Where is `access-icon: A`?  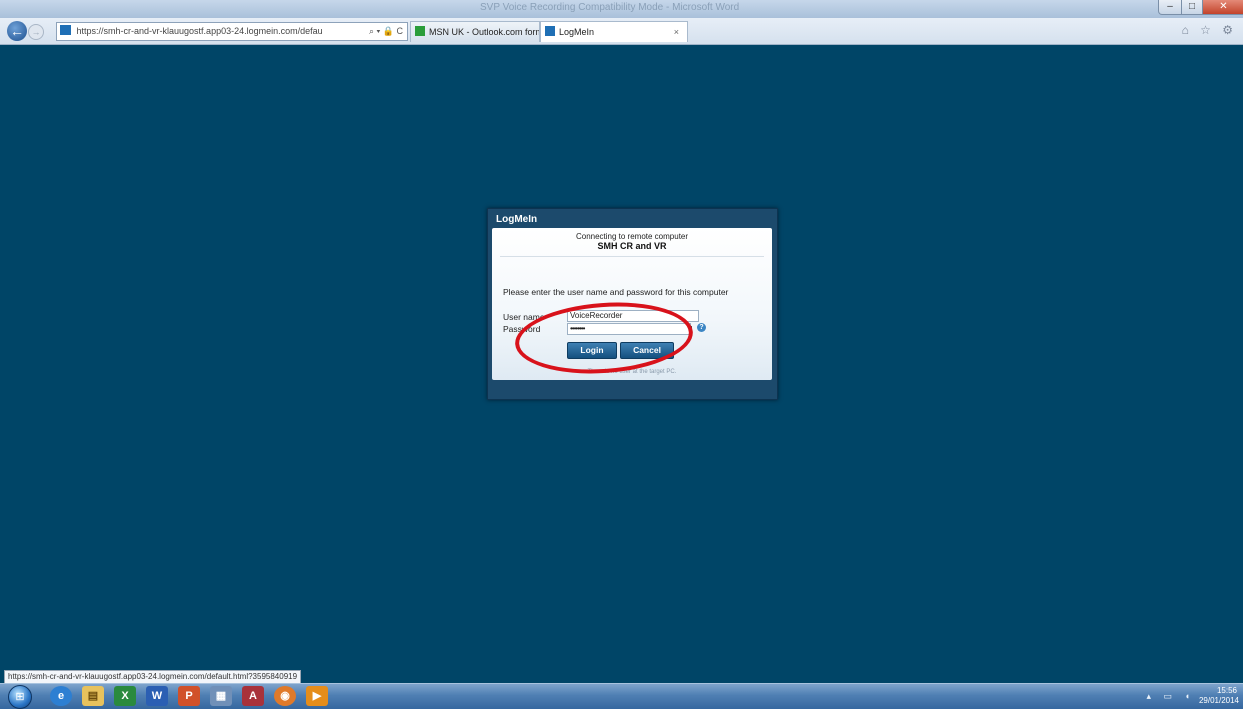
access-icon: A is located at coordinates (253, 696).